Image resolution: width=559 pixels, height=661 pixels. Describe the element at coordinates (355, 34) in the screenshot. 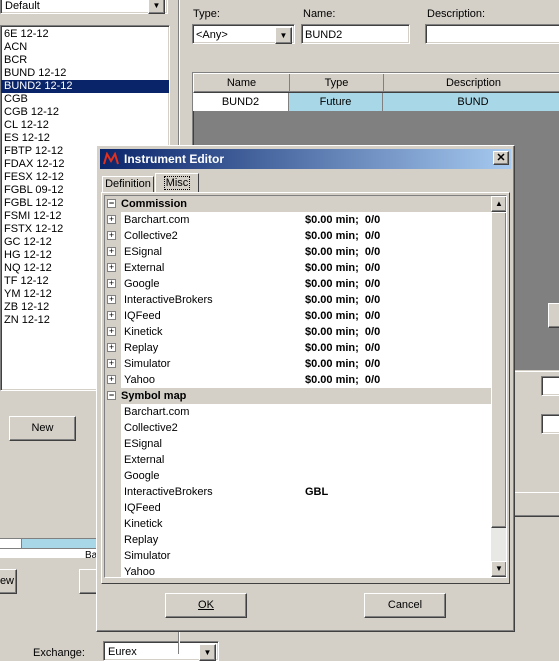

I see `name-input: BUND2` at that location.